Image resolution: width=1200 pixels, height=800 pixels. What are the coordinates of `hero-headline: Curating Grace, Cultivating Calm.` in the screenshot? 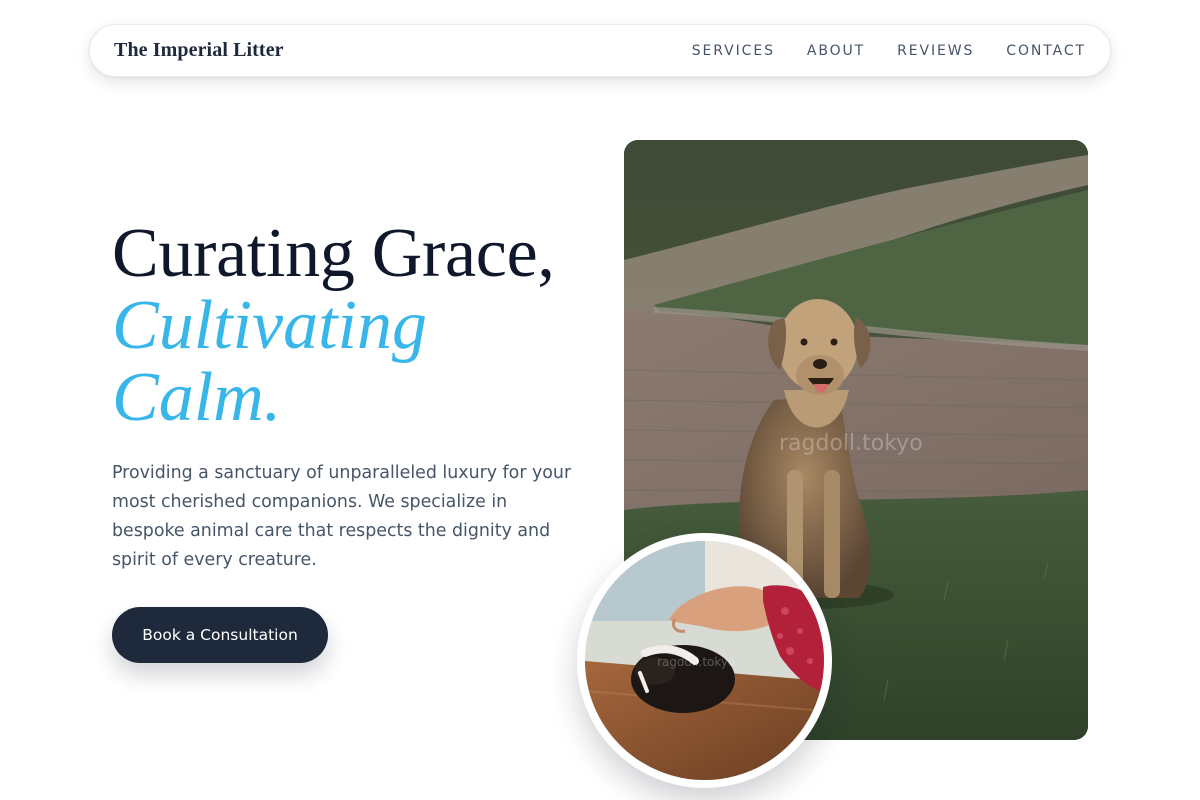 It's located at (333, 326).